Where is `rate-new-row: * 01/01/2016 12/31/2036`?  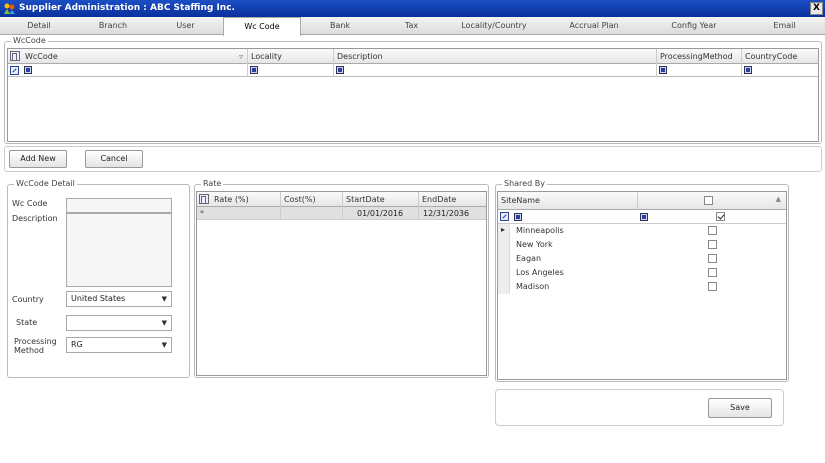 rate-new-row: * 01/01/2016 12/31/2036 is located at coordinates (341, 213).